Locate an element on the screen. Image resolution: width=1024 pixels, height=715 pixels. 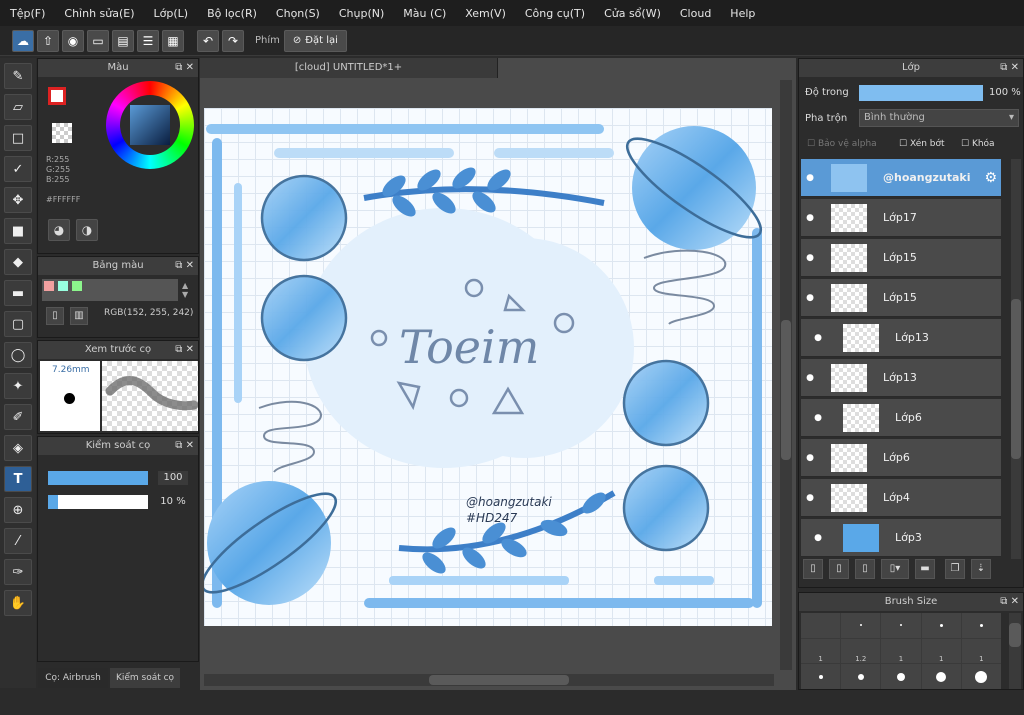
menu-select: Chọn(S) is located at coordinates (298, 13).